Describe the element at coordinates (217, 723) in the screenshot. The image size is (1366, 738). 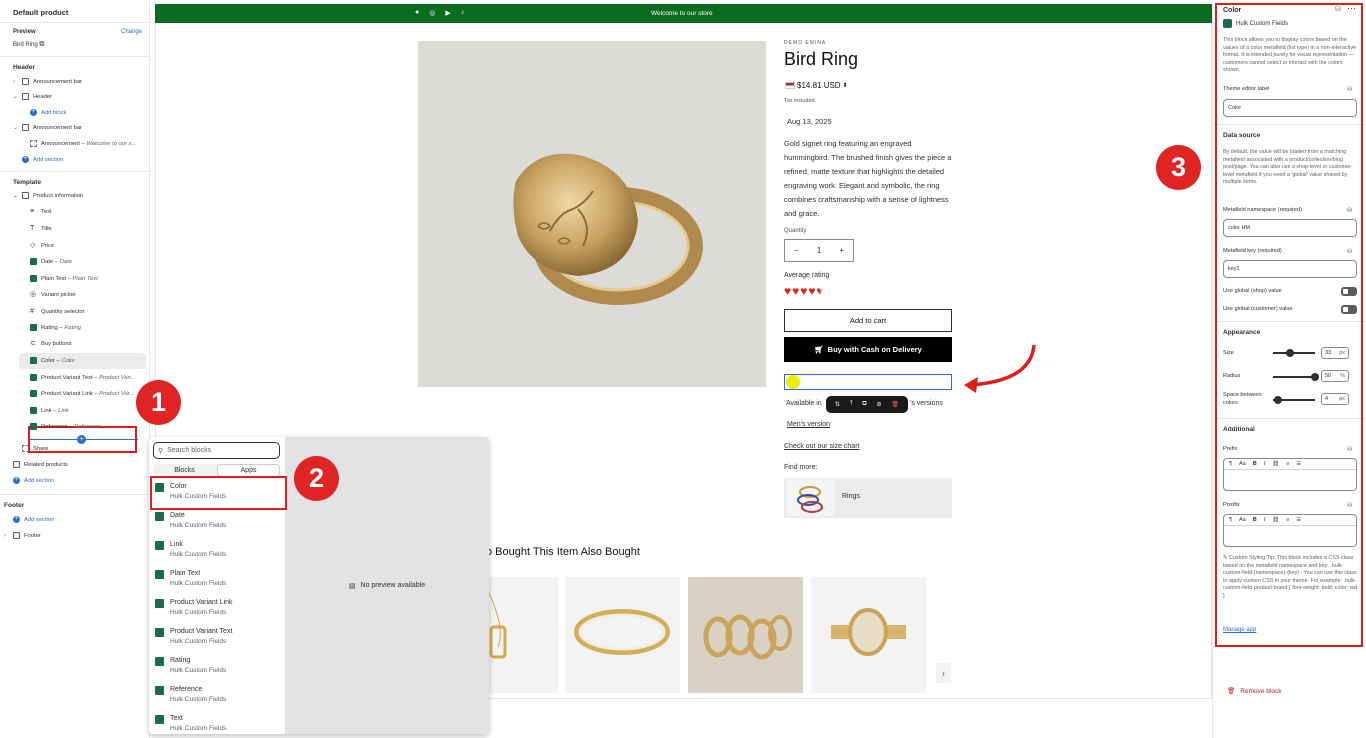
I see `popup-block-option: Text Hulk Custom Fields` at that location.